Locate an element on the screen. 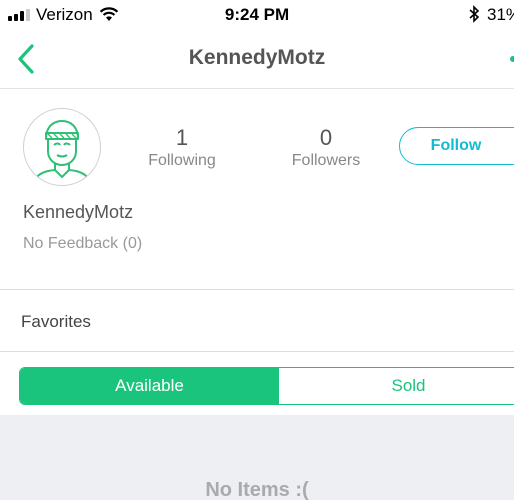 This screenshot has height=502, width=514. battery-percentage: 31% is located at coordinates (500, 14).